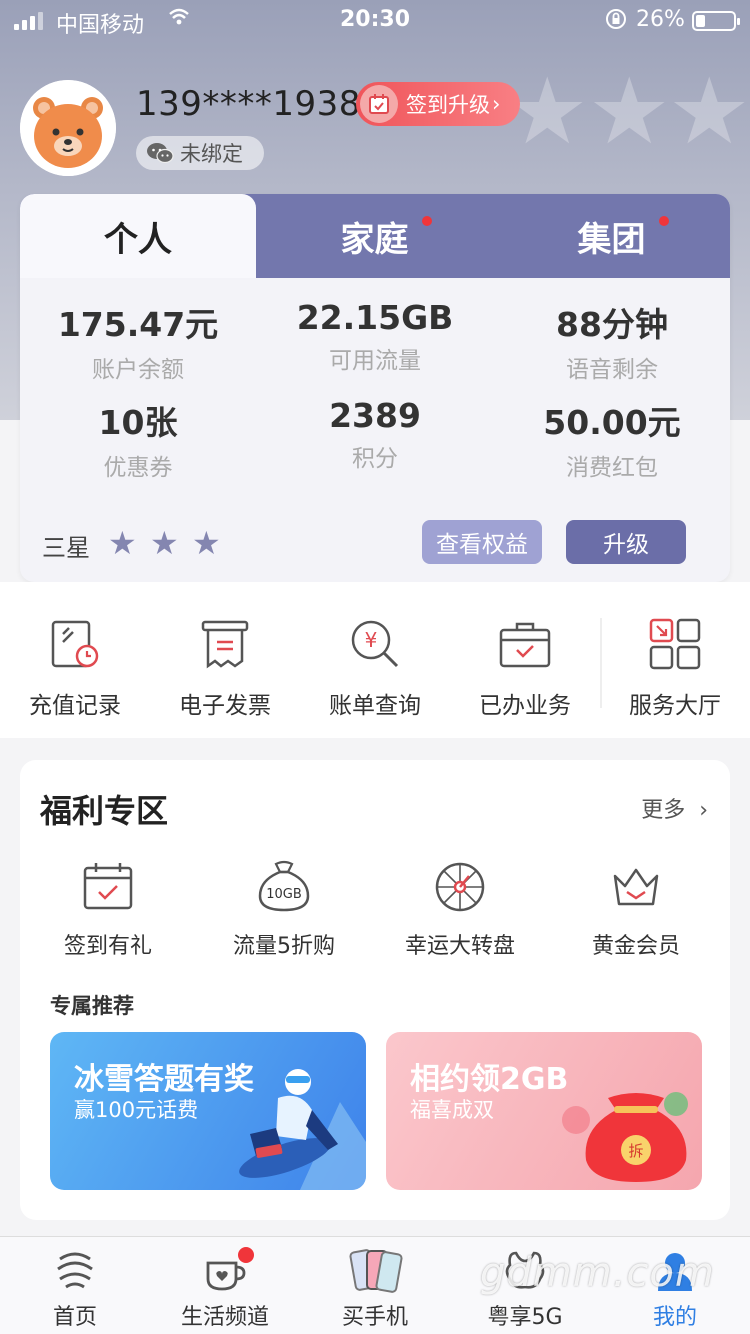 The height and width of the screenshot is (1334, 750). Describe the element at coordinates (597, 1273) in the screenshot. I see `watermark: gdmm.com` at that location.